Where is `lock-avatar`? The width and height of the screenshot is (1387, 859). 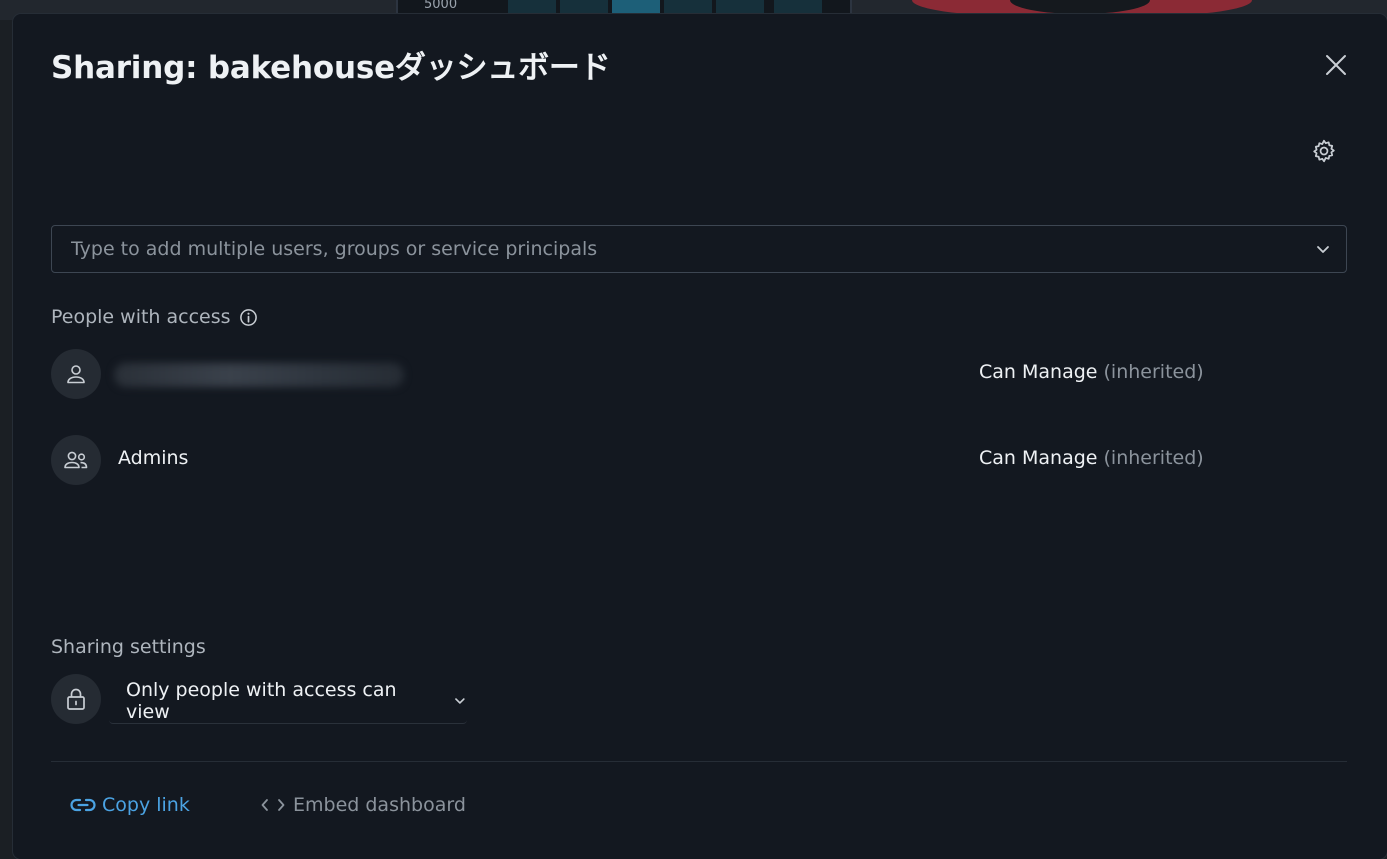 lock-avatar is located at coordinates (76, 699).